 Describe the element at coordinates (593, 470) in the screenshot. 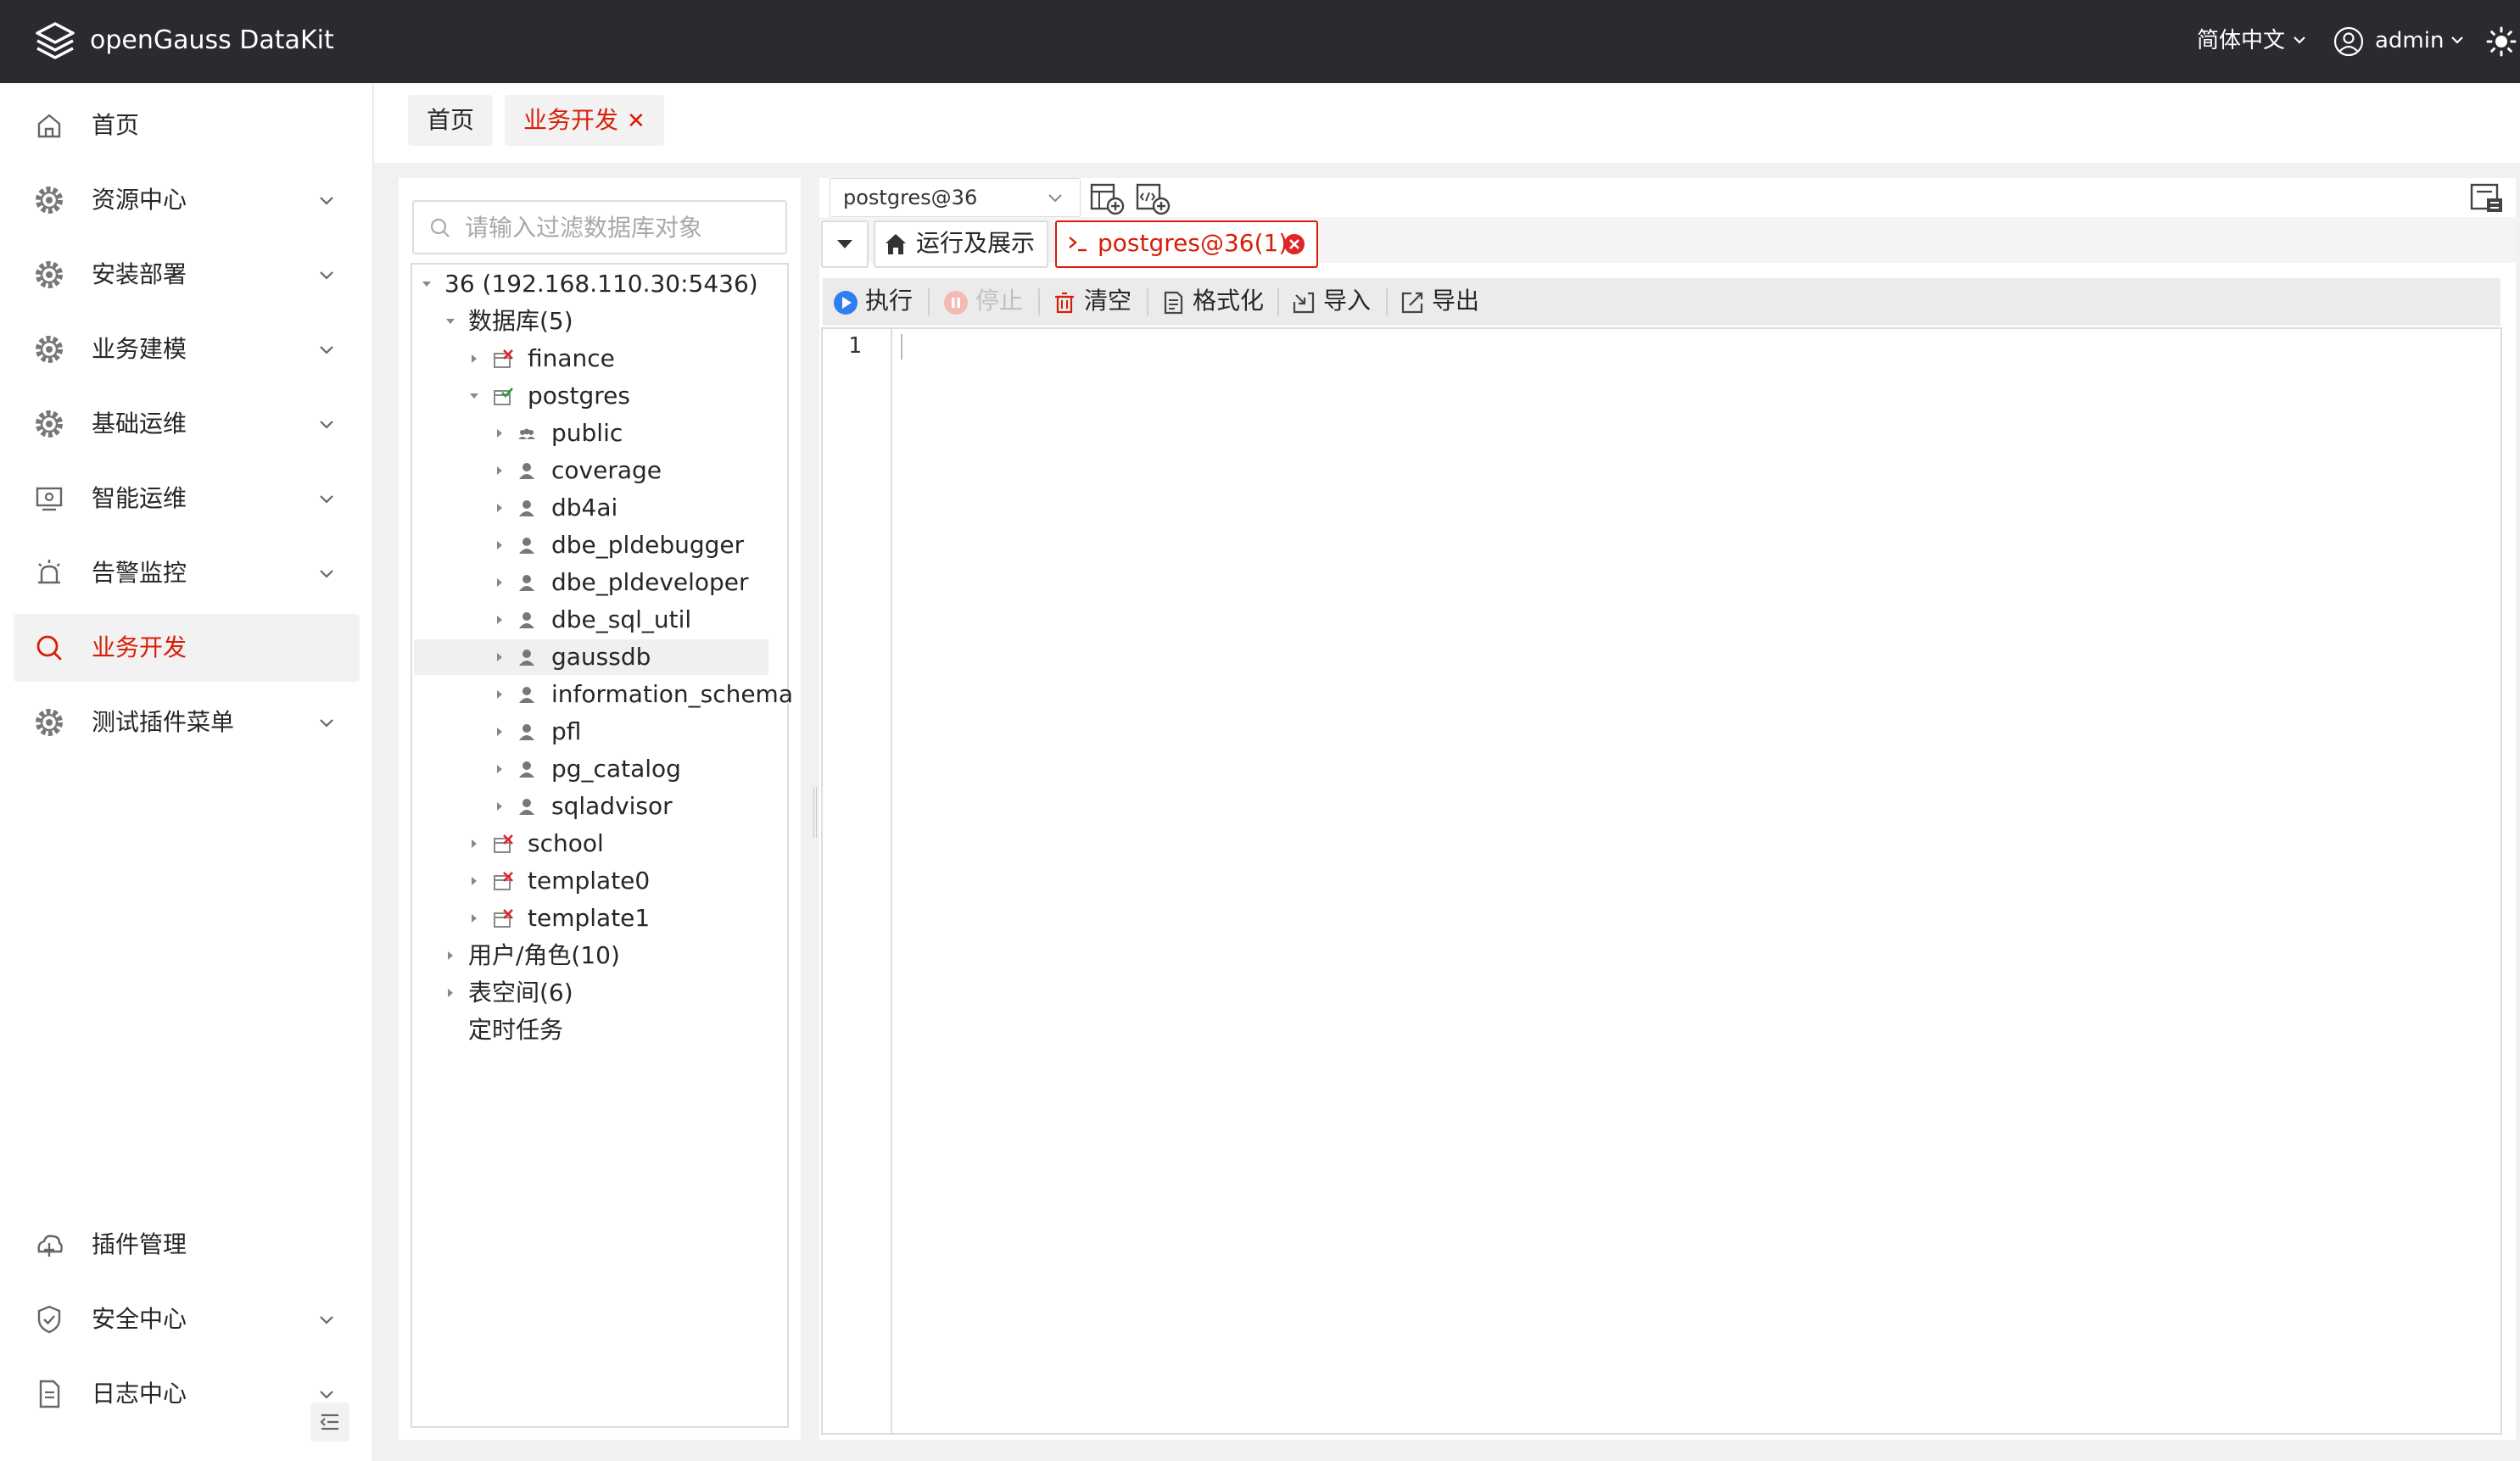

I see `tree-node-schema: coverage` at that location.